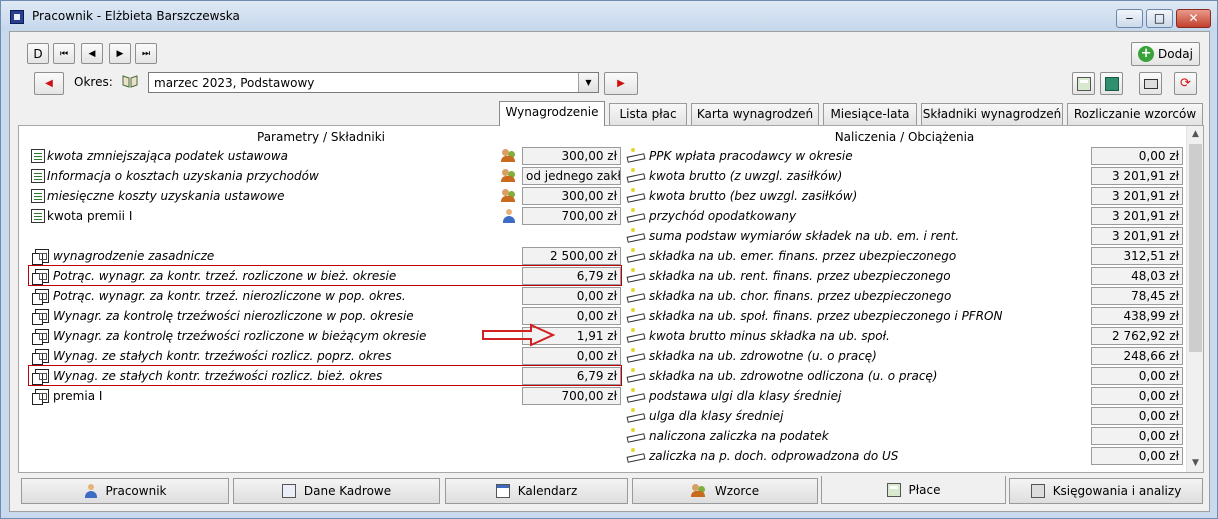 This screenshot has height=519, width=1218. I want to click on charge-row: ulga dla klasy średniej 0,00 zł, so click(905, 416).